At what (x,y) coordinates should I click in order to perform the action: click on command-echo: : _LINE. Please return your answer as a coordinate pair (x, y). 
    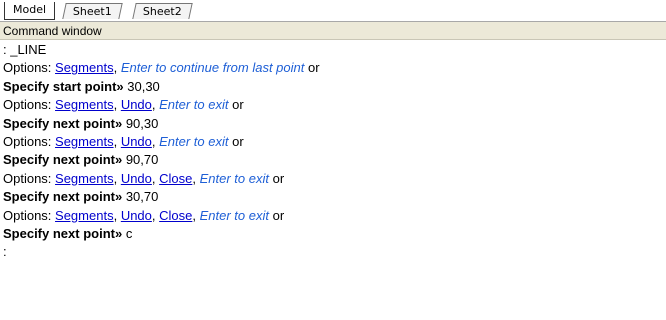
    Looking at the image, I should click on (25, 49).